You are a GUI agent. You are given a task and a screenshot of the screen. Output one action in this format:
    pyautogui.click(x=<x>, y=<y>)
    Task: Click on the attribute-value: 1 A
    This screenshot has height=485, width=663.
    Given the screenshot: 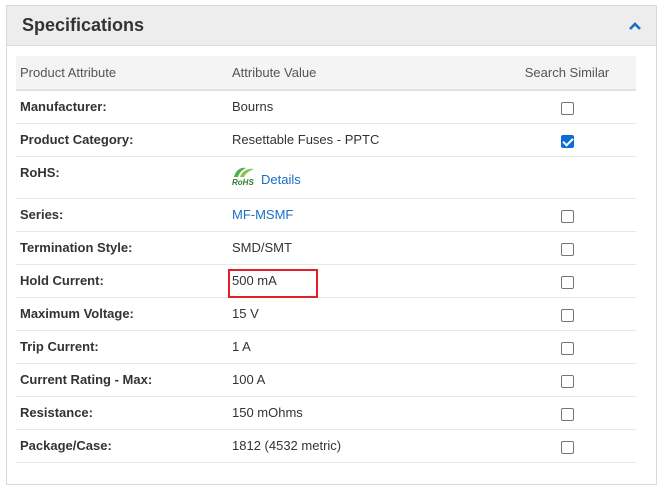 What is the action you would take?
    pyautogui.click(x=363, y=347)
    